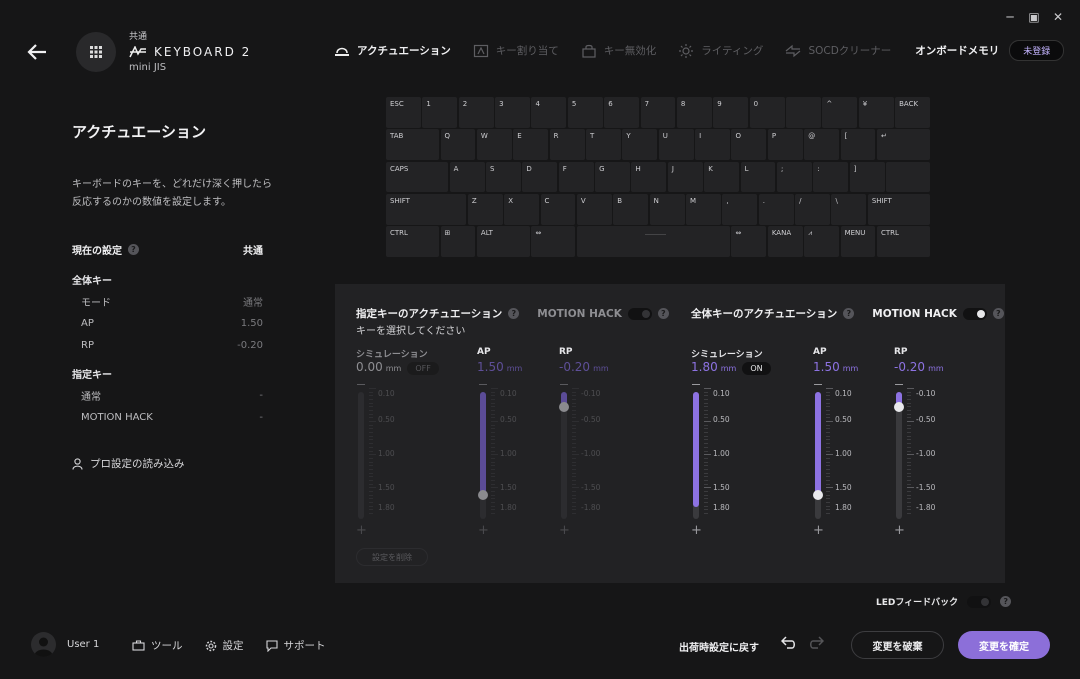 The height and width of the screenshot is (679, 1080). What do you see at coordinates (440, 112) in the screenshot?
I see `keyboard-key: 1` at bounding box center [440, 112].